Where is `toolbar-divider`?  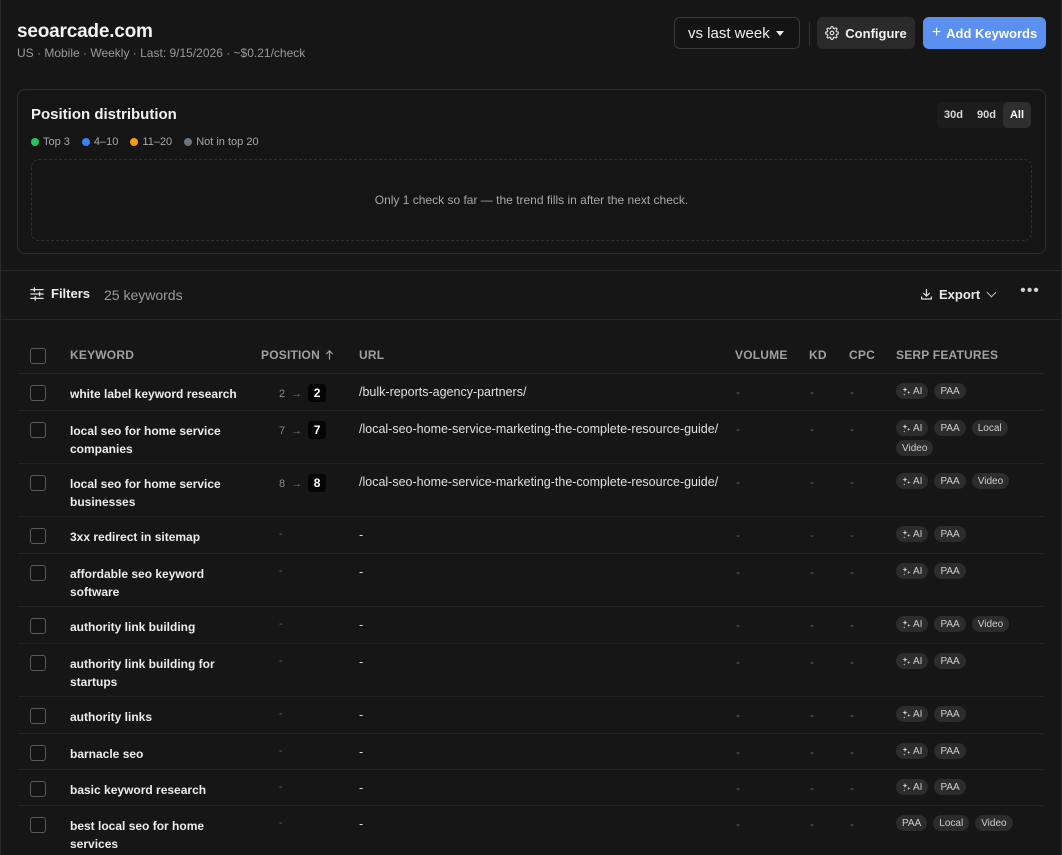
toolbar-divider is located at coordinates (531, 319).